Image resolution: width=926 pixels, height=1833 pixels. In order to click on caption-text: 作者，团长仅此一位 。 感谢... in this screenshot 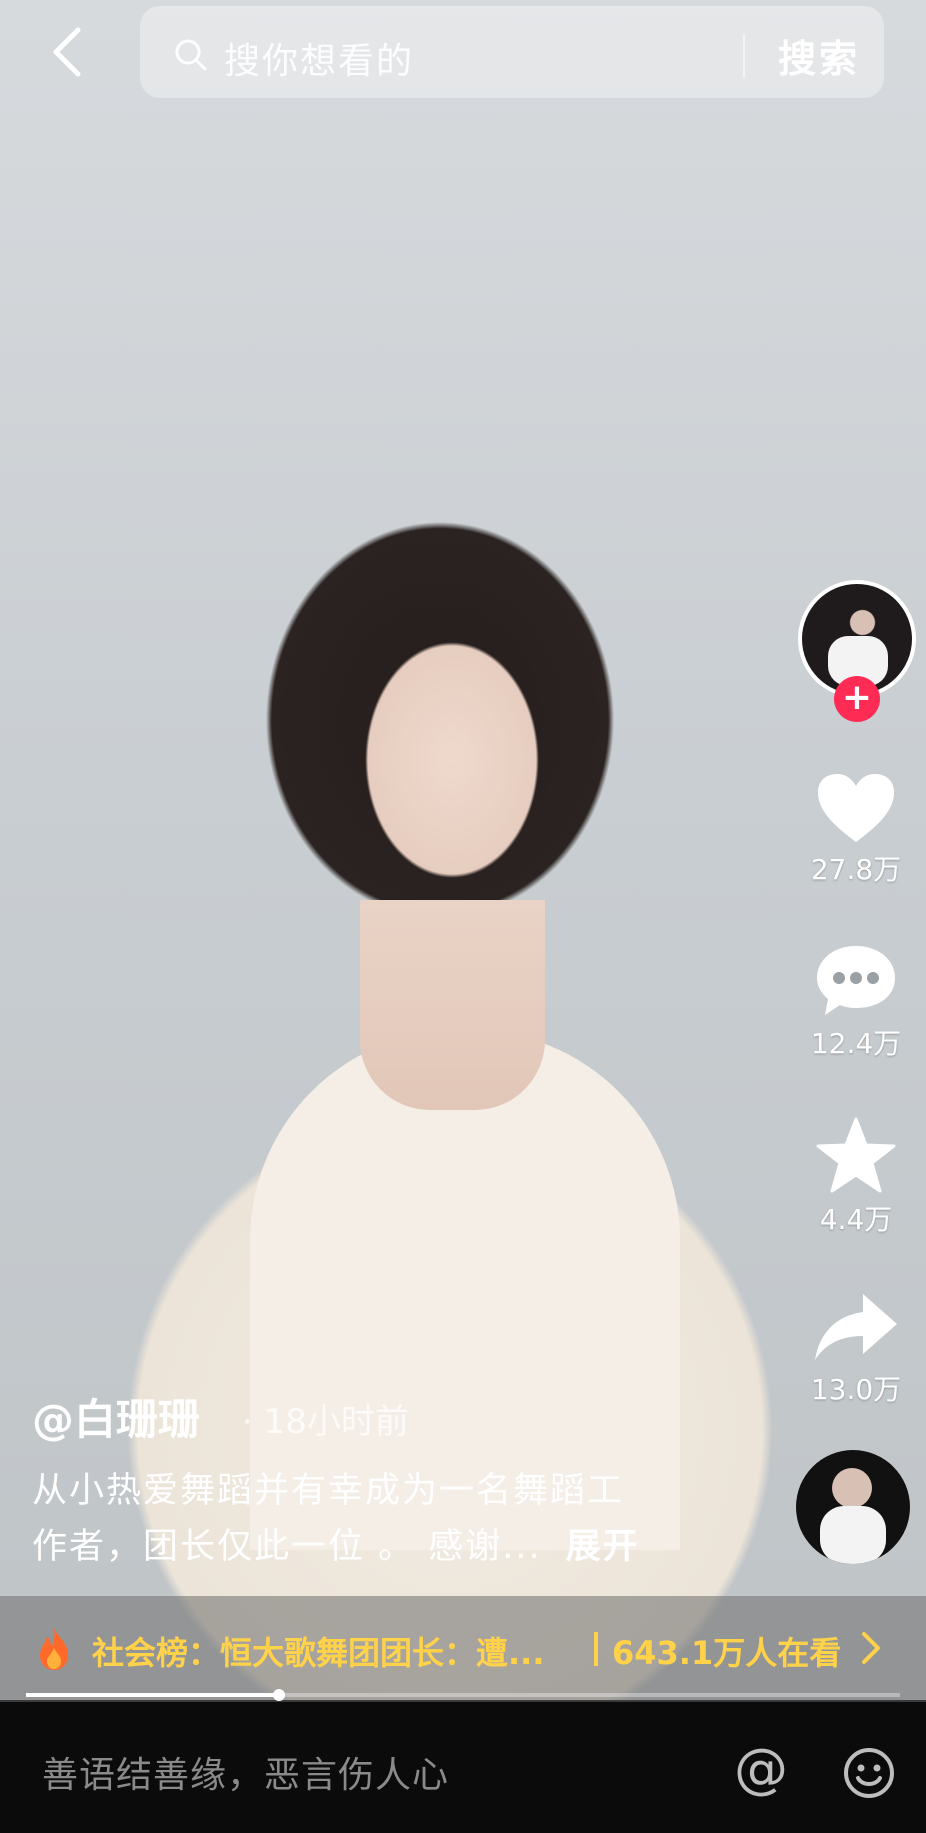, I will do `click(287, 1547)`.